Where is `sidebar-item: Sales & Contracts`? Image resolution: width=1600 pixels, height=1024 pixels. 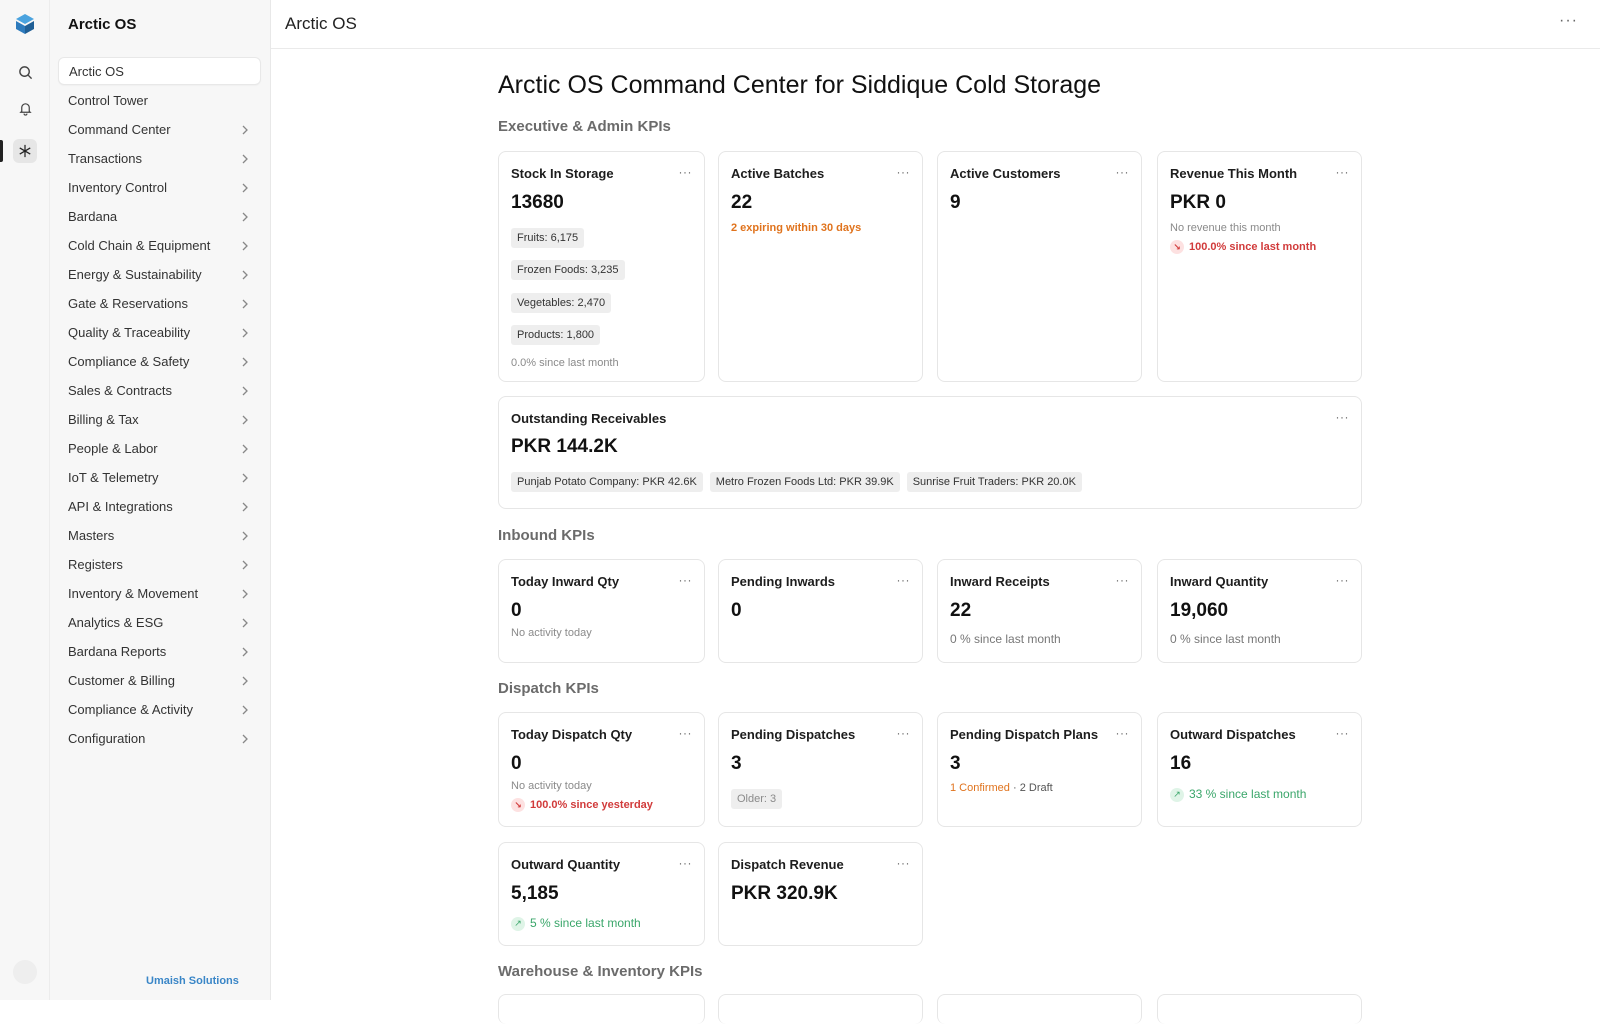 sidebar-item: Sales & Contracts is located at coordinates (159, 390).